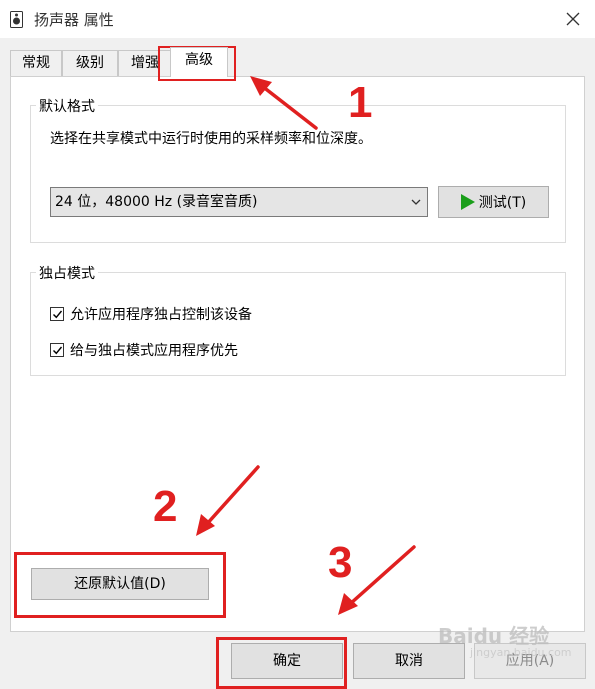  What do you see at coordinates (199, 62) in the screenshot?
I see `tab-advanced: 高级` at bounding box center [199, 62].